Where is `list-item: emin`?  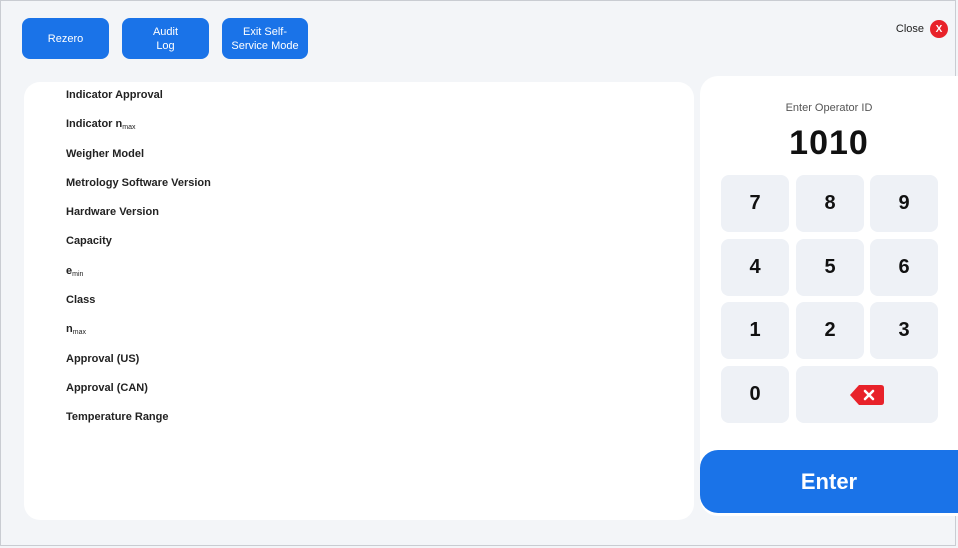 list-item: emin is located at coordinates (138, 278).